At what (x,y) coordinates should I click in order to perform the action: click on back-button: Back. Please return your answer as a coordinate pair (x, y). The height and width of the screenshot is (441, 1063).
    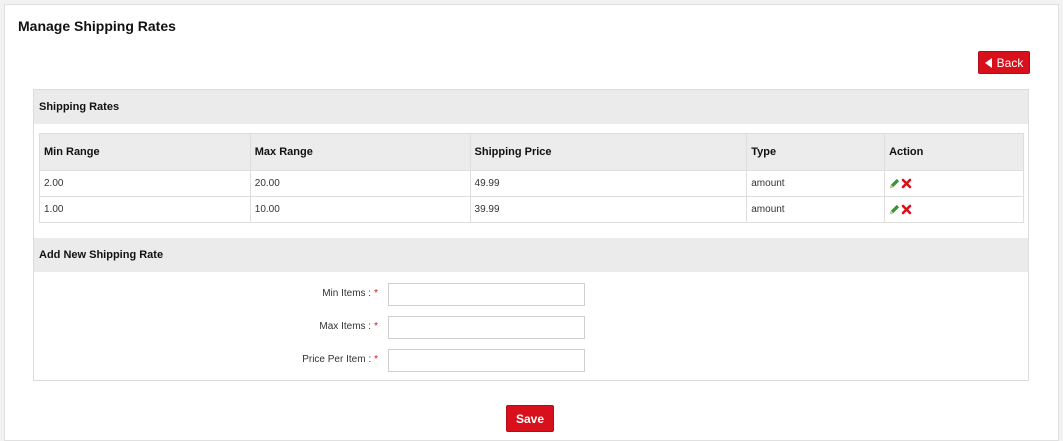
    Looking at the image, I should click on (1004, 62).